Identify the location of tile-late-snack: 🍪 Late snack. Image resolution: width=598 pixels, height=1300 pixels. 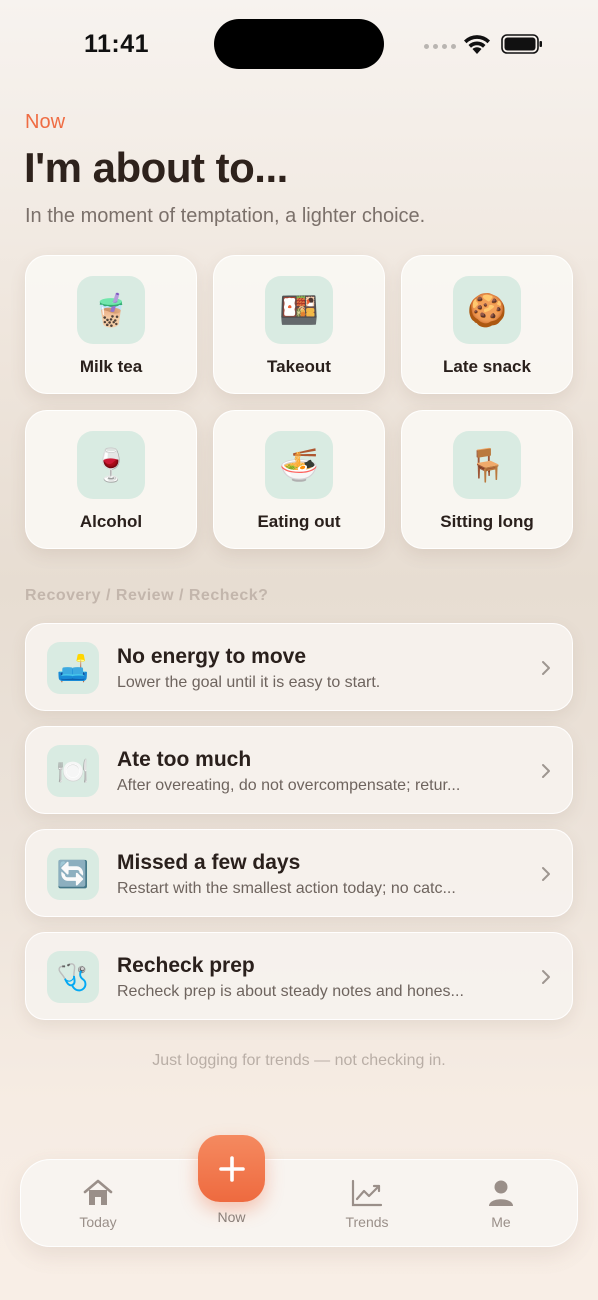
(487, 324).